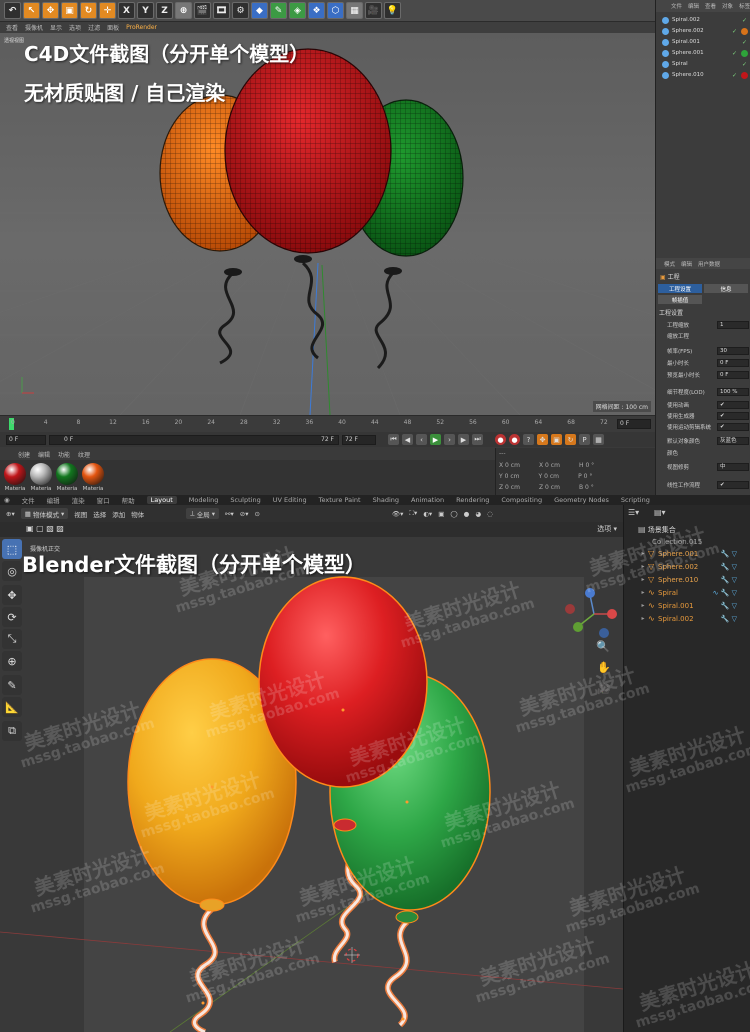  Describe the element at coordinates (441, 514) in the screenshot. I see `xray-icon: ▣` at that location.